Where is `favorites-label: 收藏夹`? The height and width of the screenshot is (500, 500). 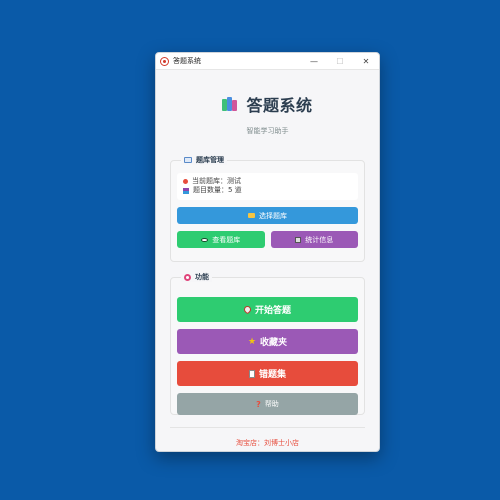
favorites-label: 收藏夹 is located at coordinates (274, 343).